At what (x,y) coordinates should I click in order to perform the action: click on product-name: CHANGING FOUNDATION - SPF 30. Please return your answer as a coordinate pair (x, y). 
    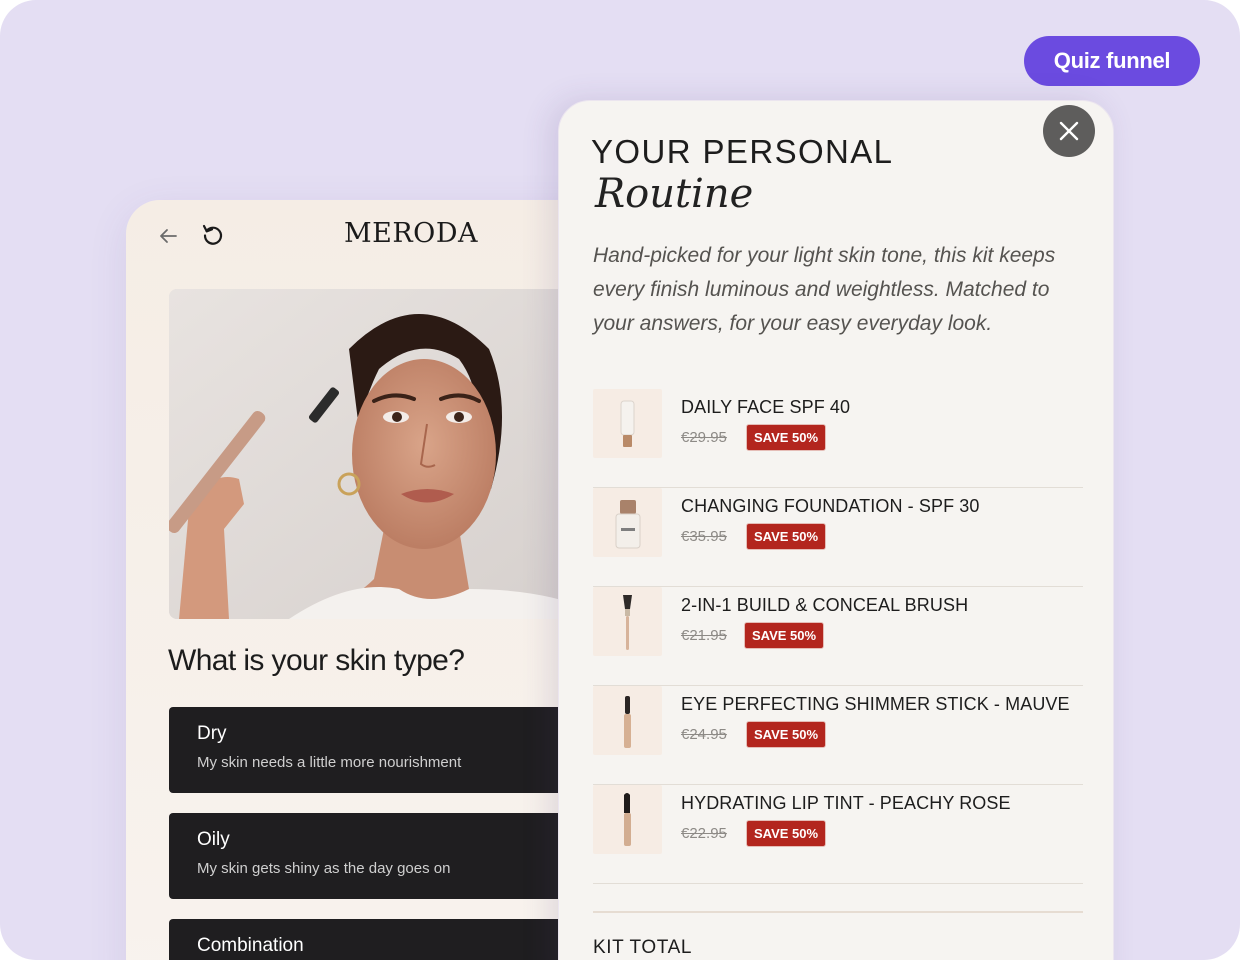
    Looking at the image, I should click on (830, 506).